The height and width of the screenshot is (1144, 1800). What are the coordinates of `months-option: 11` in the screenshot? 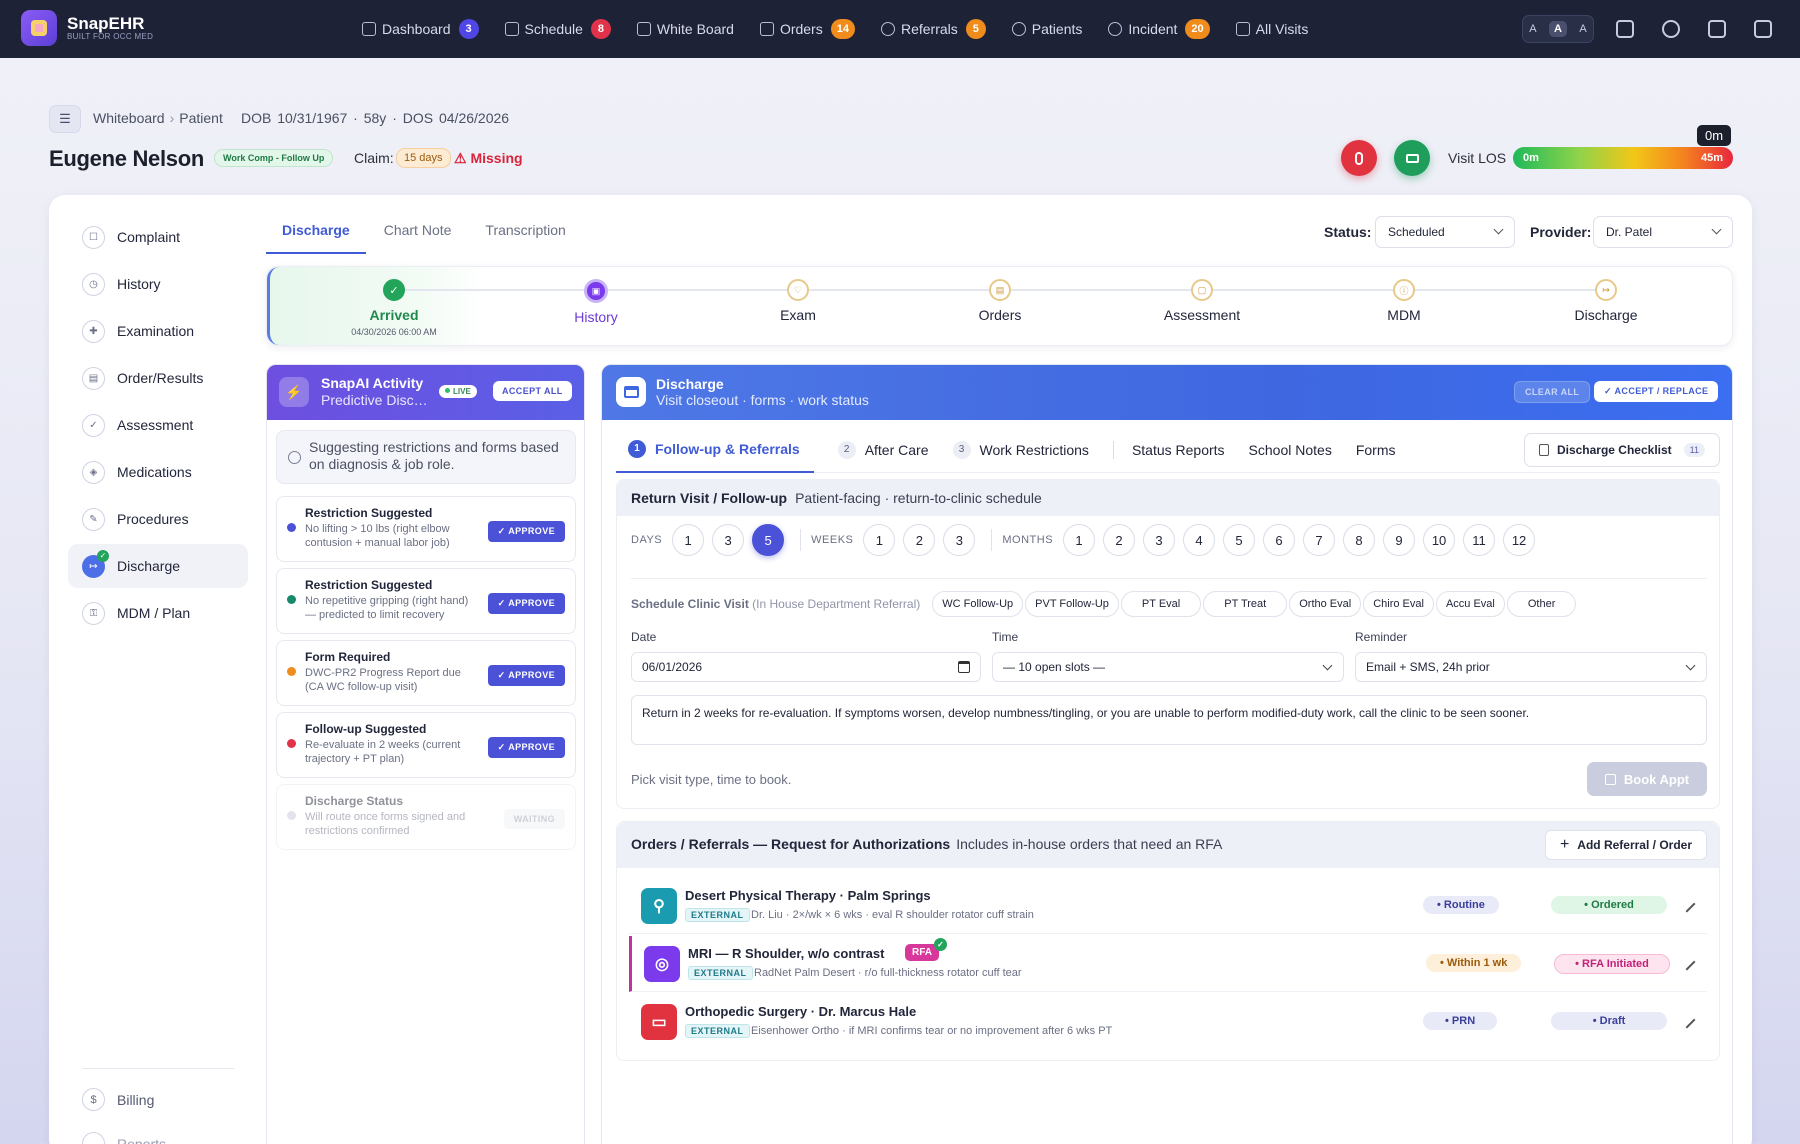 It's located at (1479, 540).